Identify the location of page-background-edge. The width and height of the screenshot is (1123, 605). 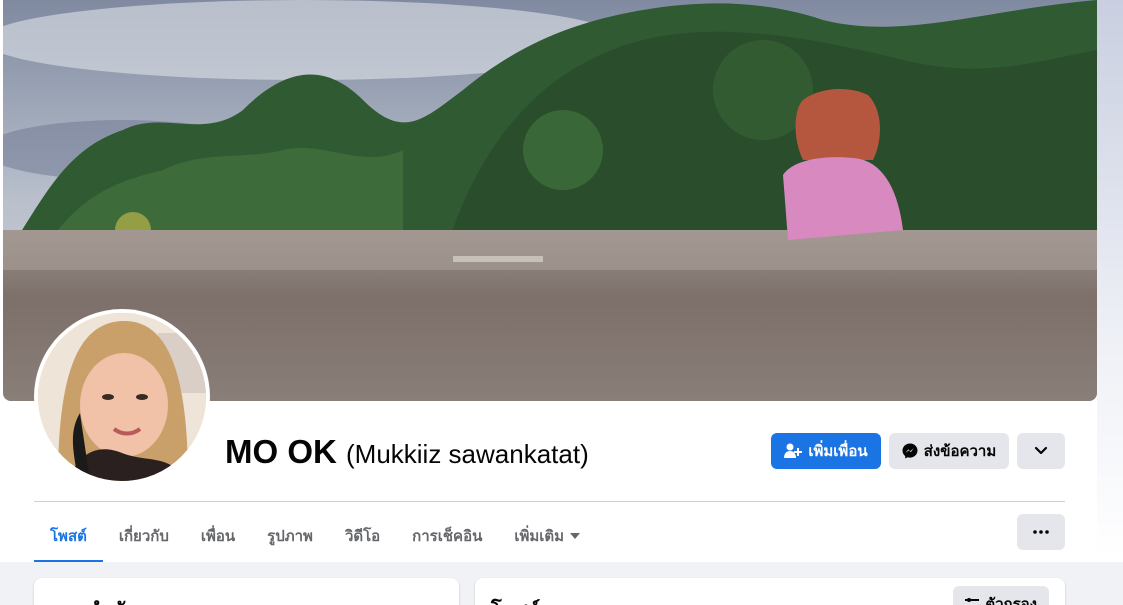
(1110, 280).